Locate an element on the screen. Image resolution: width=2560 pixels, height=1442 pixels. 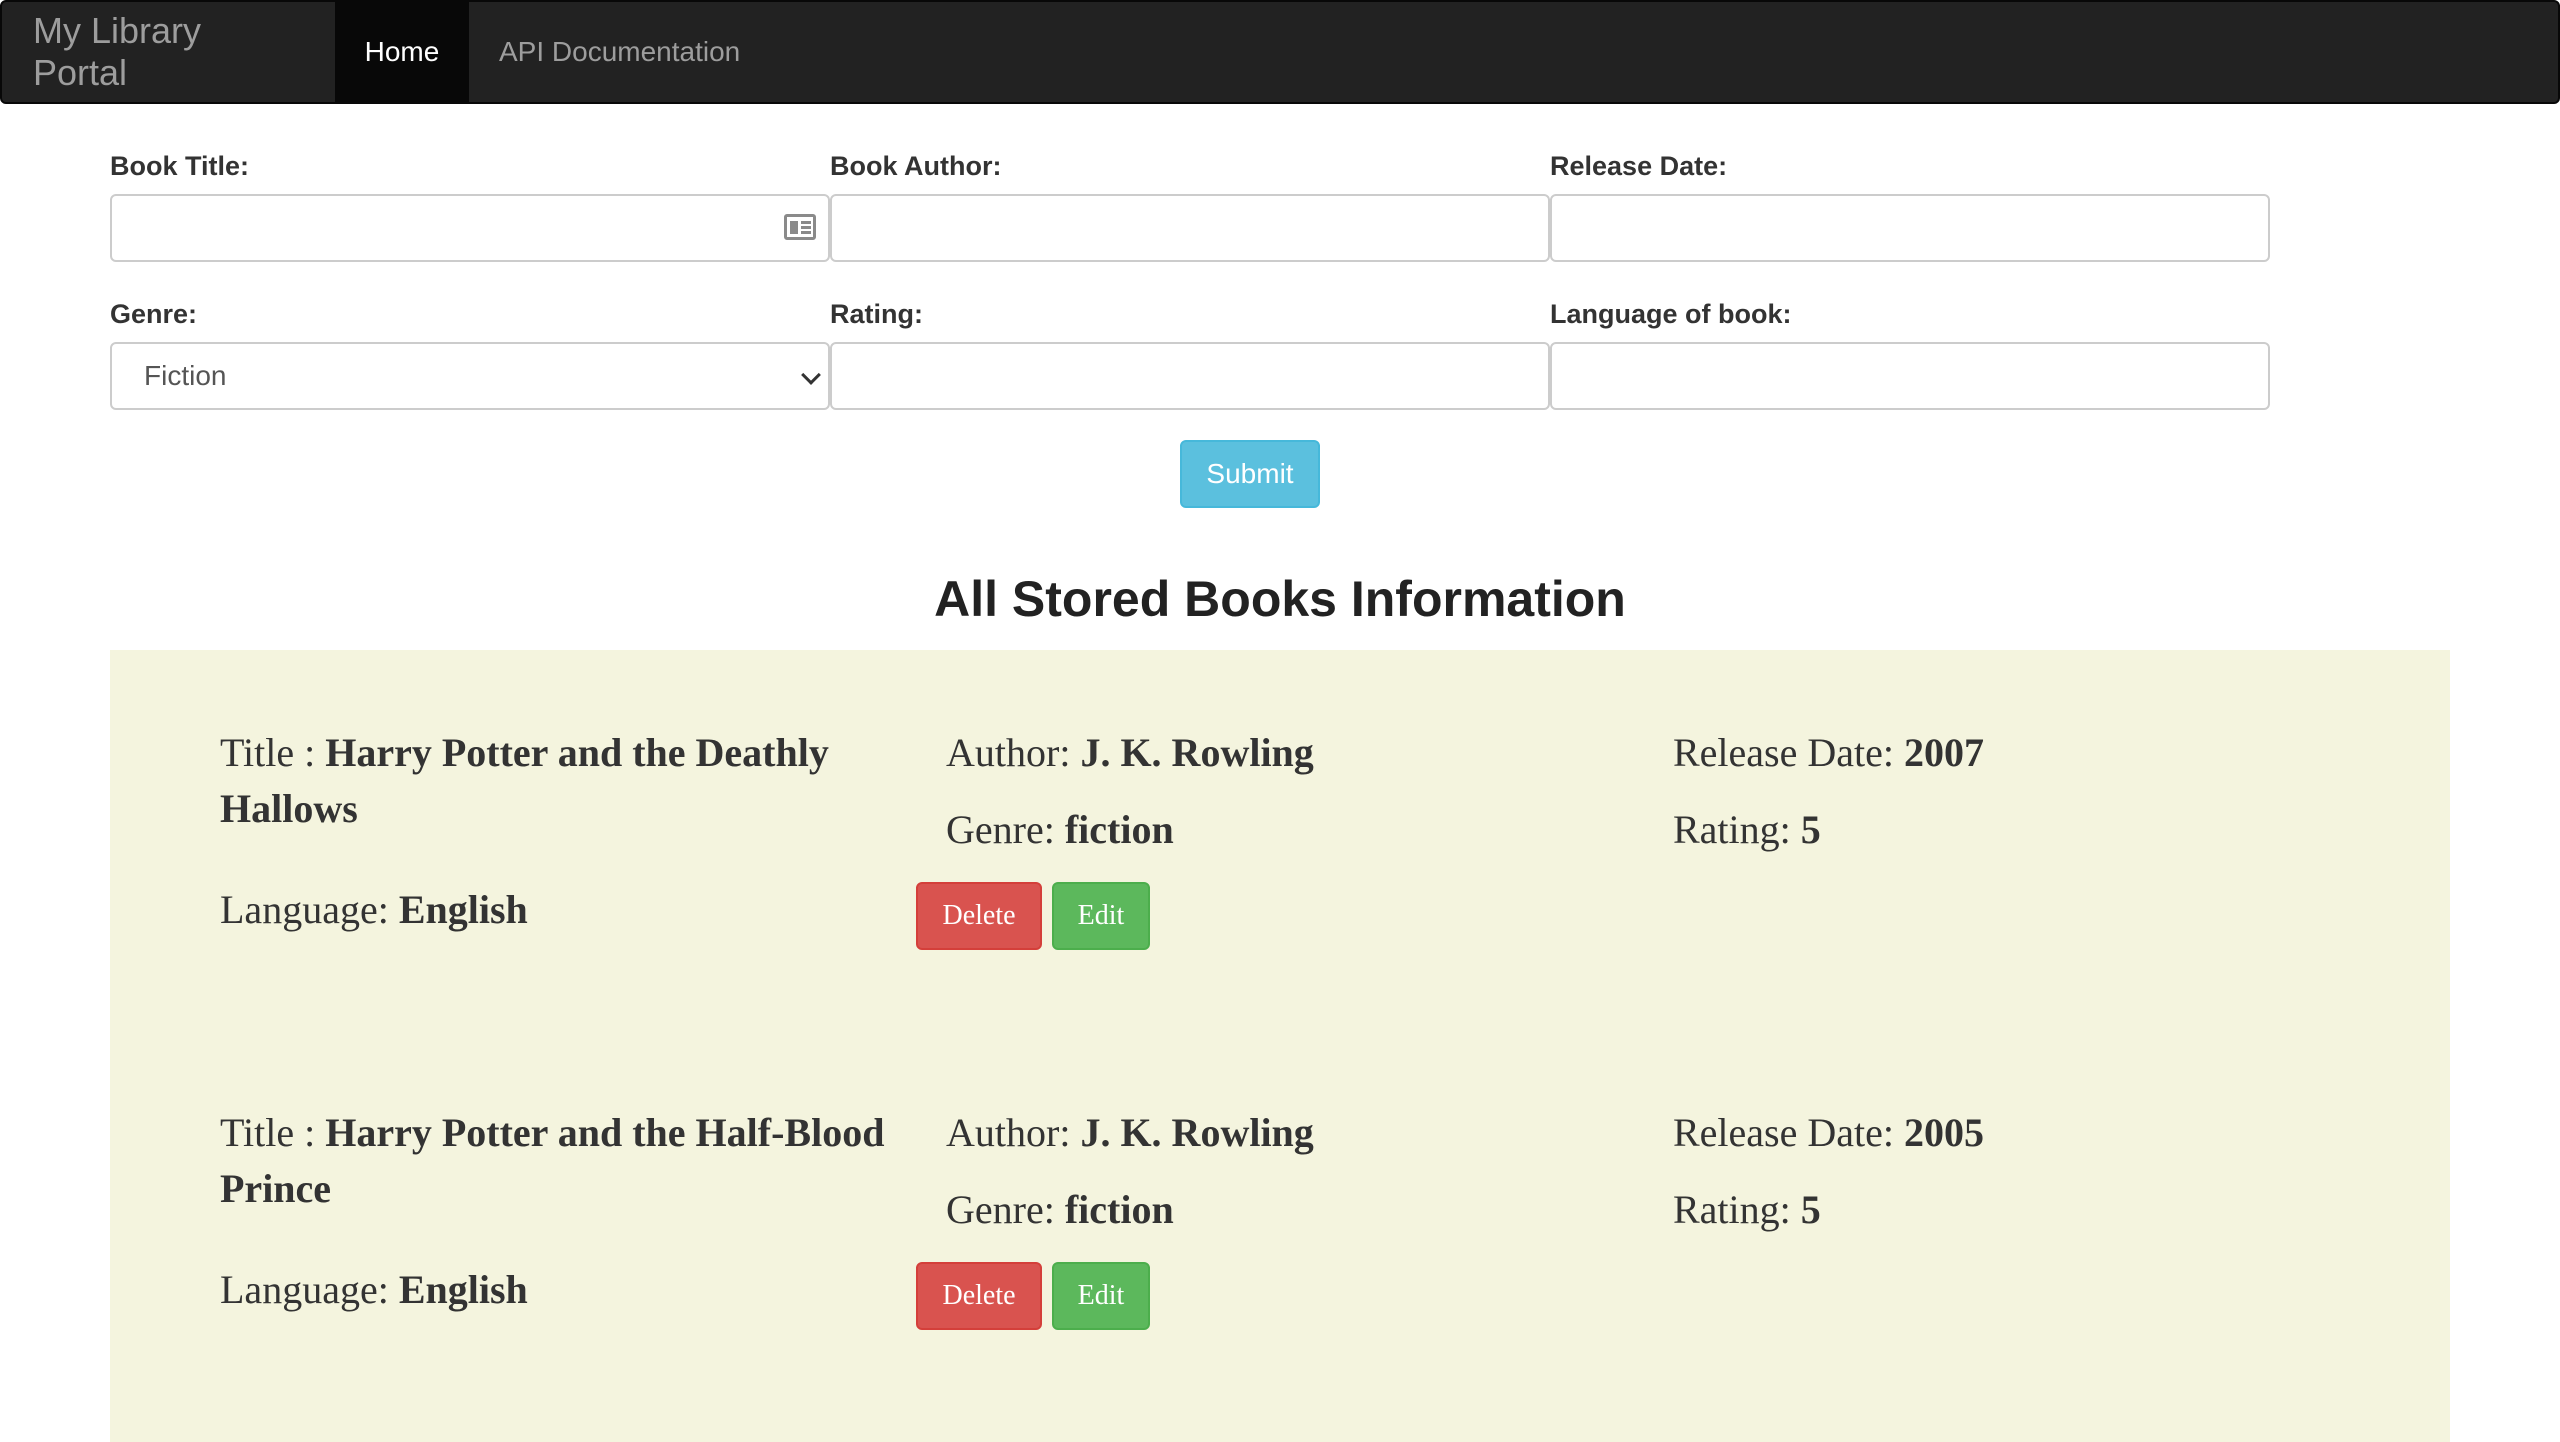
book-release-date: Release Date: 2005 is located at coordinates (1828, 1132).